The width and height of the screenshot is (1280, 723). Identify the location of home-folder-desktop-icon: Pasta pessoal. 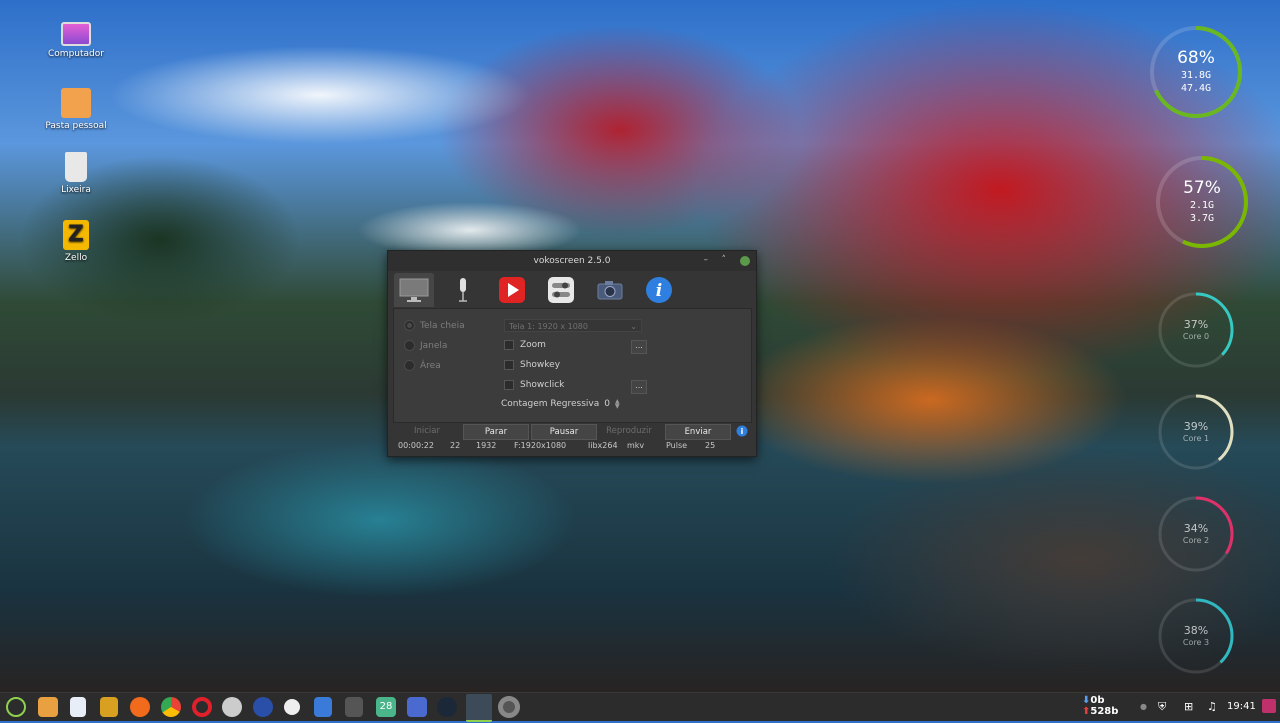
(76, 109).